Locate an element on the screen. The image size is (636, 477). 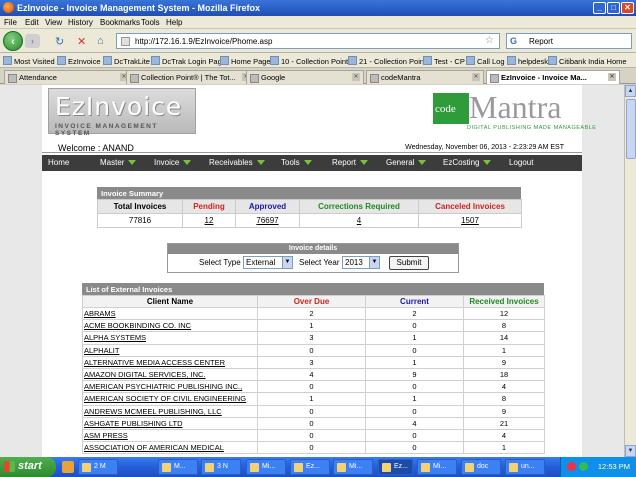
summary-value-link: 1507 is located at coordinates (470, 220).